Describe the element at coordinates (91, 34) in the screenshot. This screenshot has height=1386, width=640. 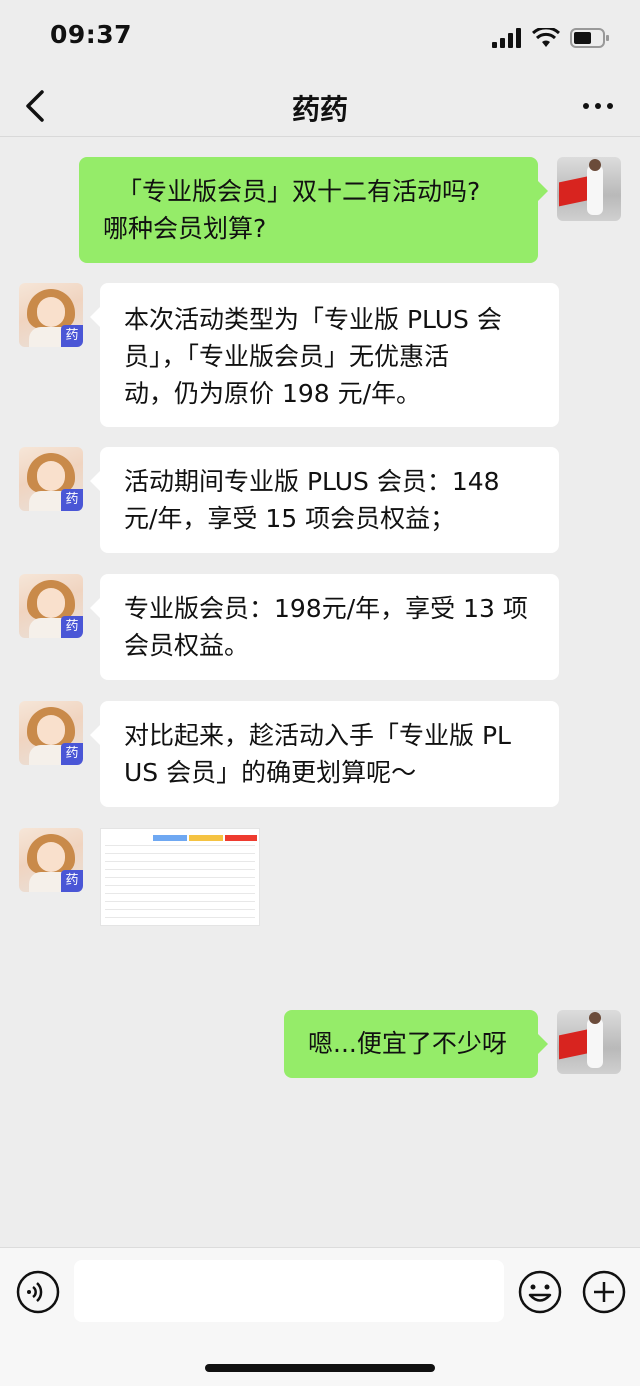
I see `status-time: 09:37` at that location.